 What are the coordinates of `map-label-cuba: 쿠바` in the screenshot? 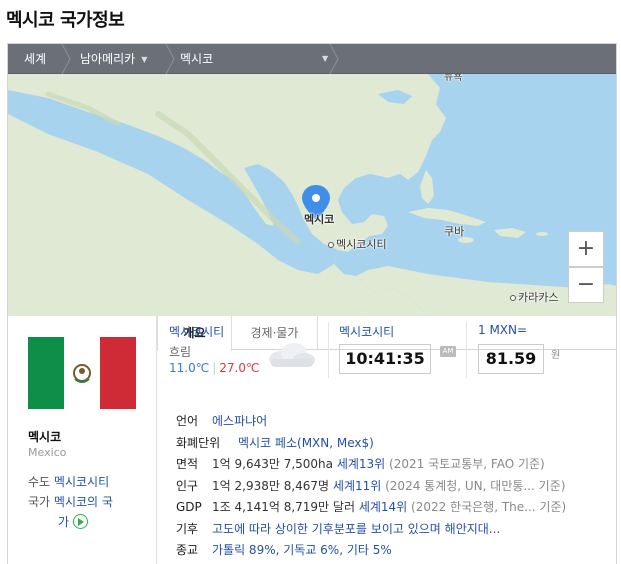 It's located at (454, 231).